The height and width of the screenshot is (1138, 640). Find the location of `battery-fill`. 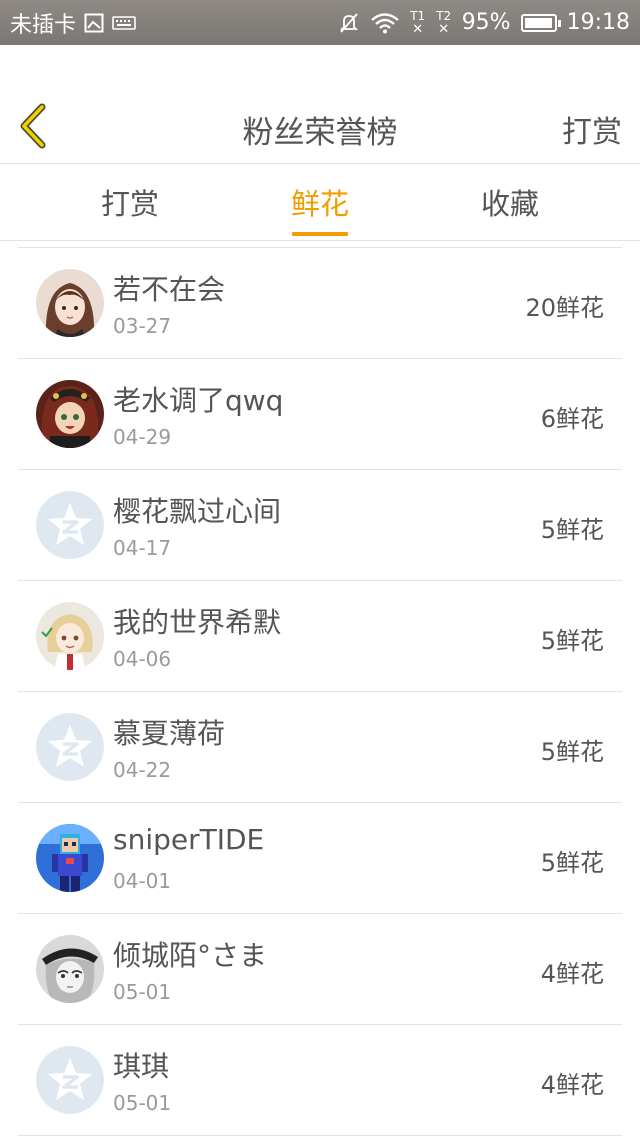

battery-fill is located at coordinates (538, 22).